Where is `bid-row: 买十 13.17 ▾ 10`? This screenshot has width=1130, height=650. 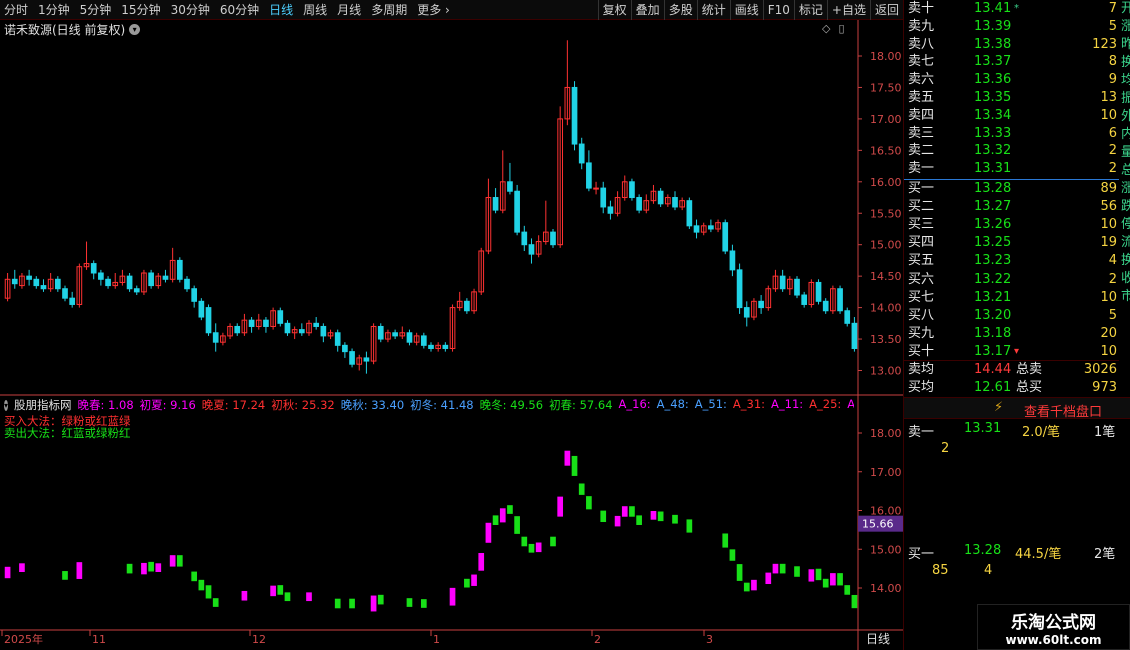 bid-row: 买十 13.17 ▾ 10 is located at coordinates (1011, 352).